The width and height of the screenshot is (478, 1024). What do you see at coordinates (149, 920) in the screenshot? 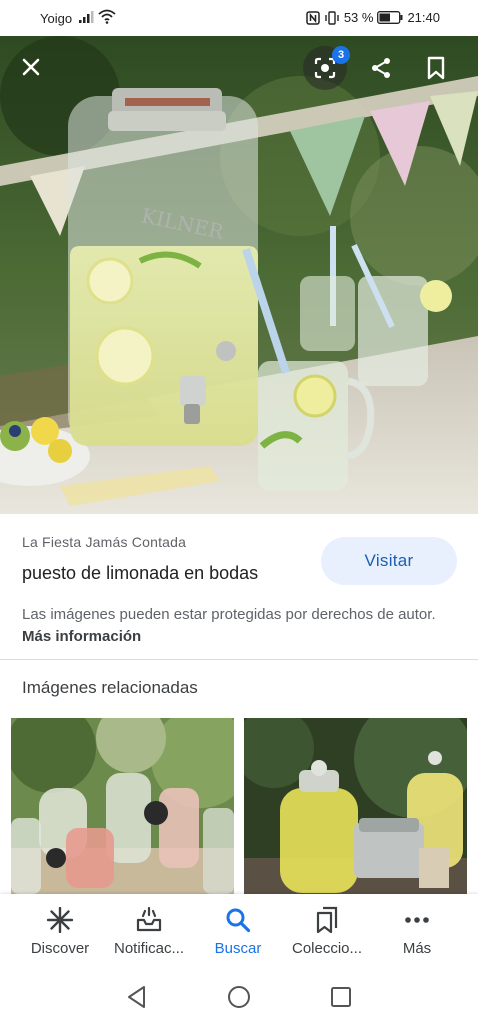
I see `inbox-icon` at bounding box center [149, 920].